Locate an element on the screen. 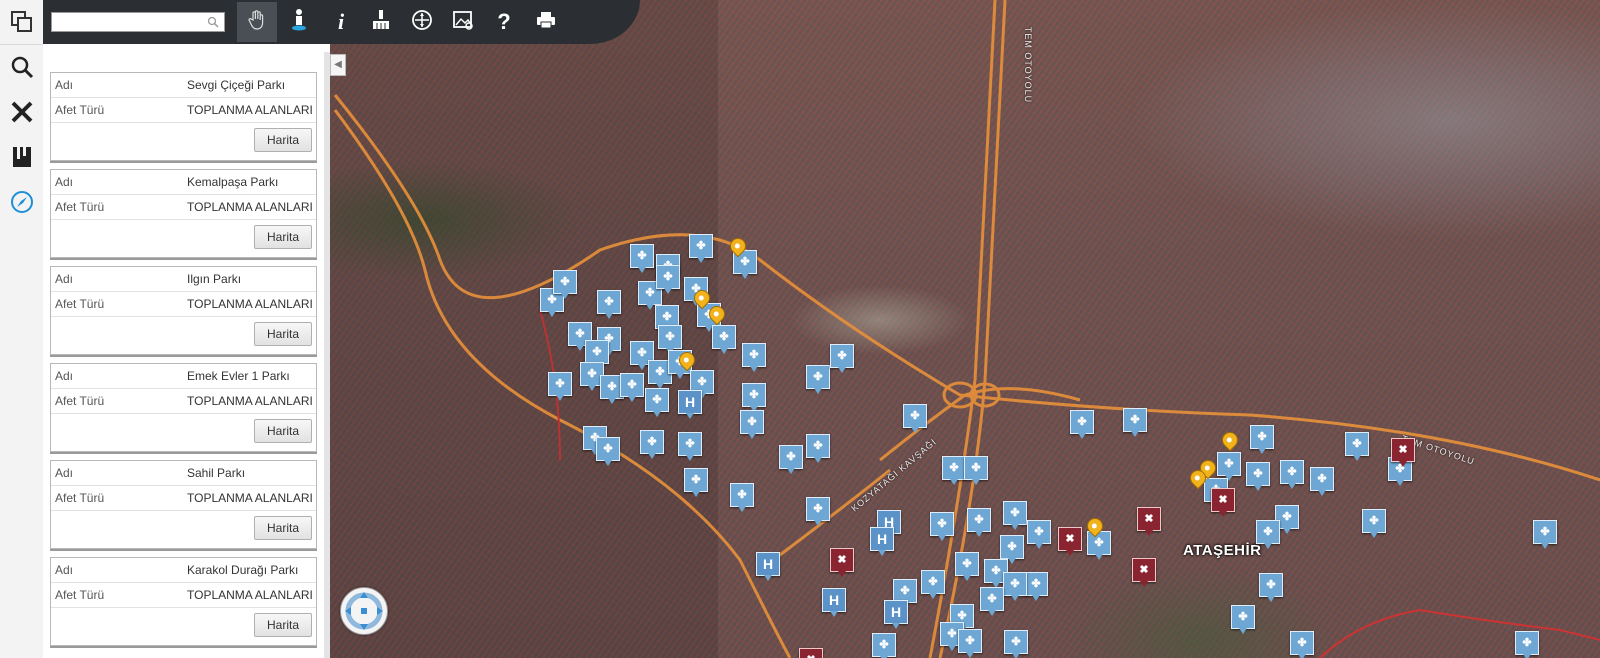  map-navigation-control is located at coordinates (364, 611).